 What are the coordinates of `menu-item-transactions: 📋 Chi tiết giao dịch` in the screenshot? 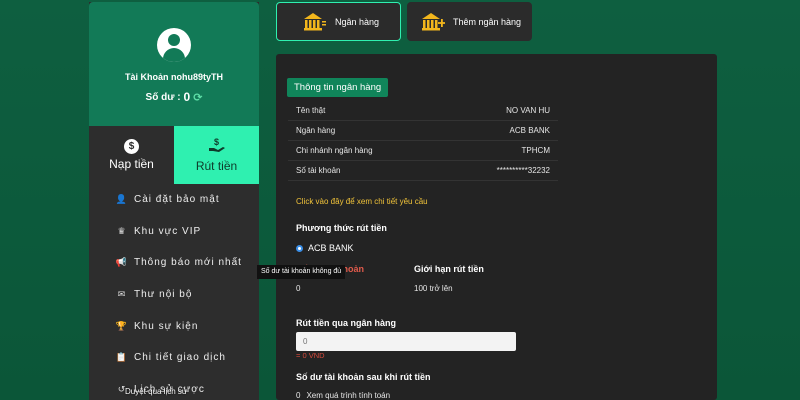 It's located at (174, 358).